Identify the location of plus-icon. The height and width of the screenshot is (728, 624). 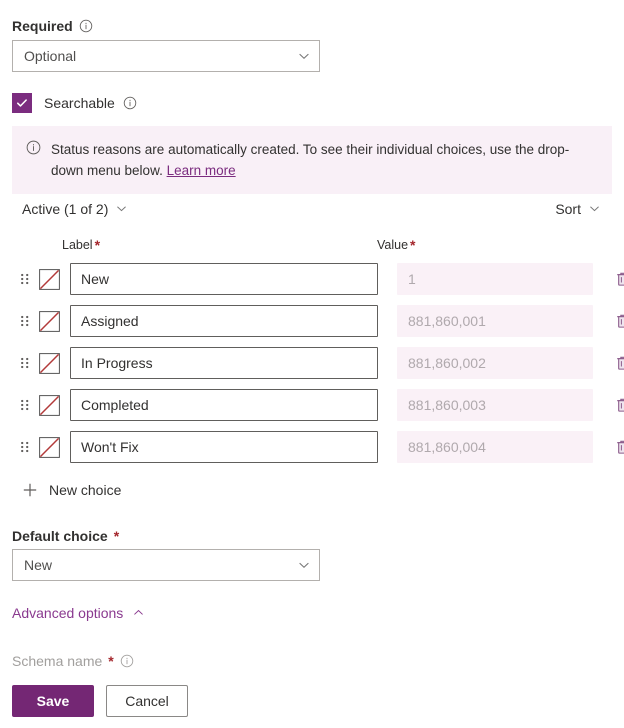
(30, 490).